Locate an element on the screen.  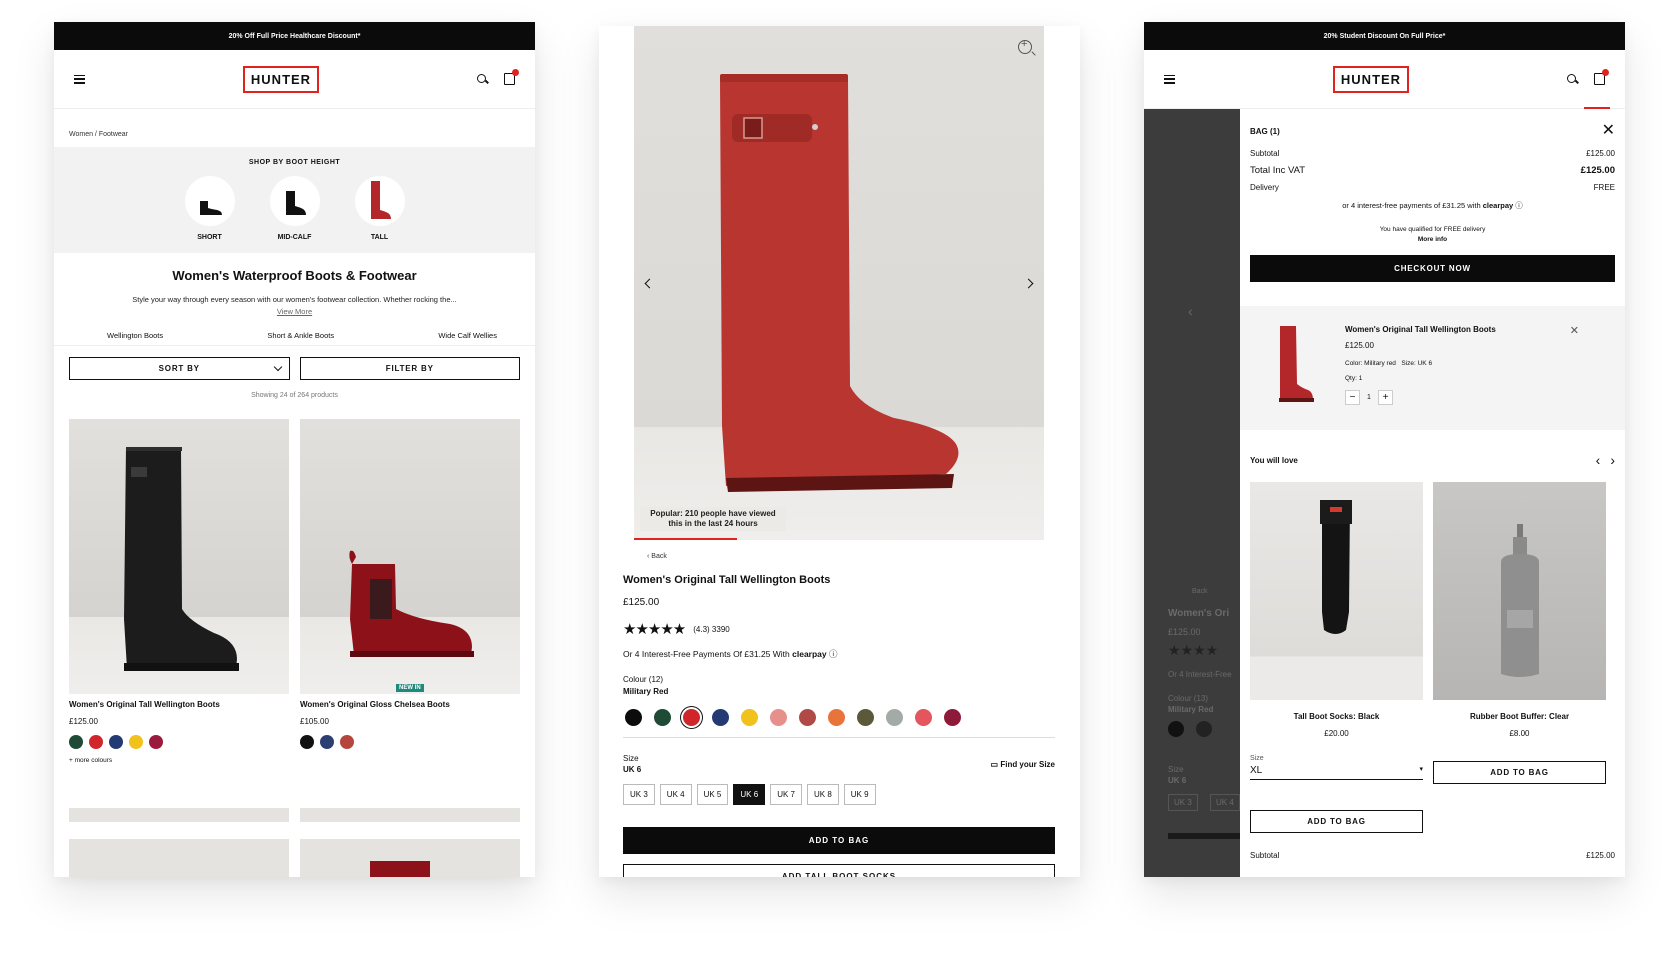
swatch-berry is located at coordinates (156, 742).